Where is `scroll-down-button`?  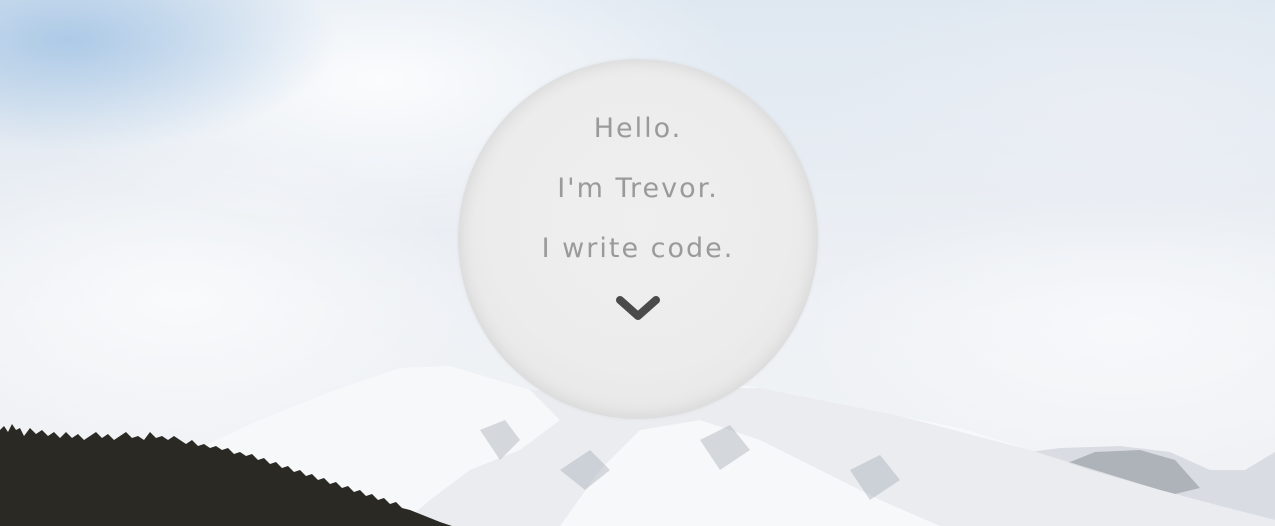 scroll-down-button is located at coordinates (638, 308).